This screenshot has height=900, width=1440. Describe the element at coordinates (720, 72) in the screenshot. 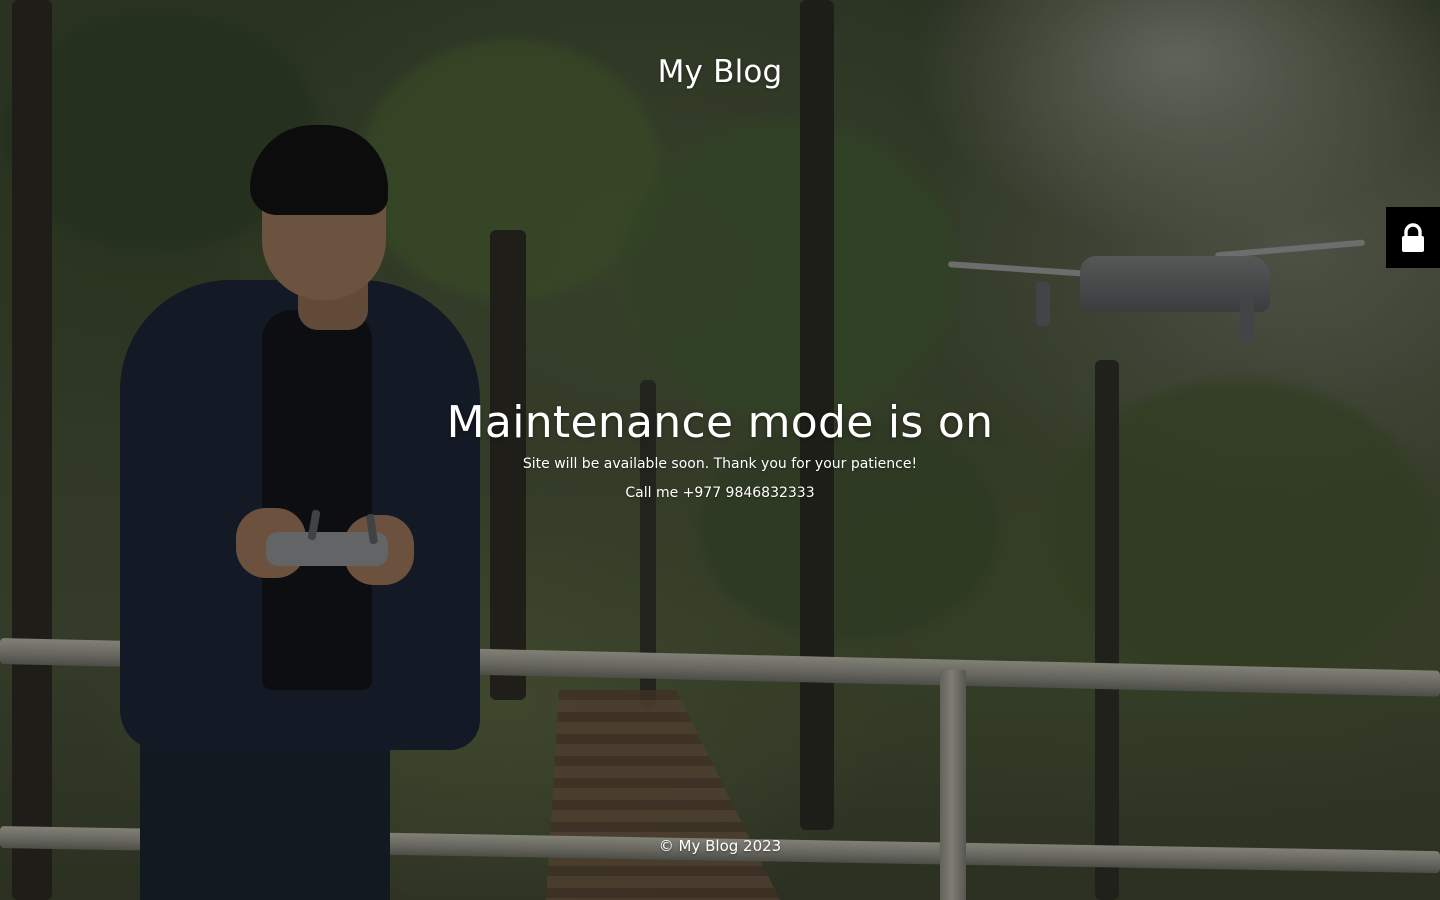

I see `site-title: My Blog` at that location.